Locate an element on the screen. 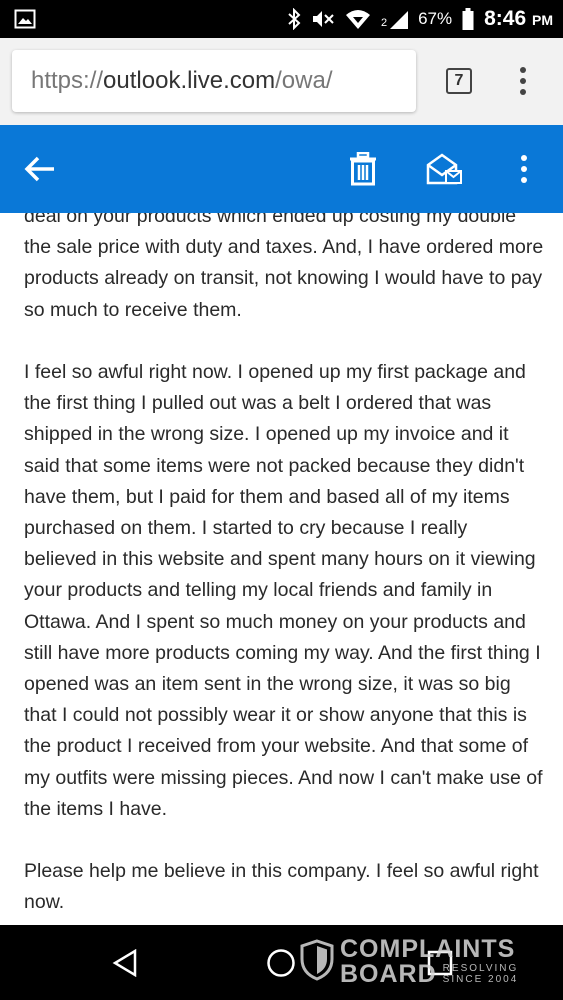  watermark-line1: COMPLAINTS is located at coordinates (428, 949).